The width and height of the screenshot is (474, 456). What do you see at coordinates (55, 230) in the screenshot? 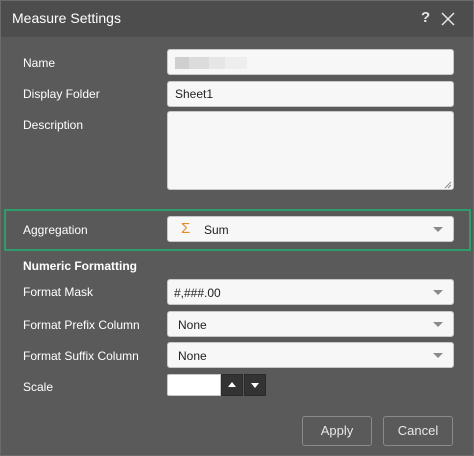
I see `aggregation-label: Aggregation` at bounding box center [55, 230].